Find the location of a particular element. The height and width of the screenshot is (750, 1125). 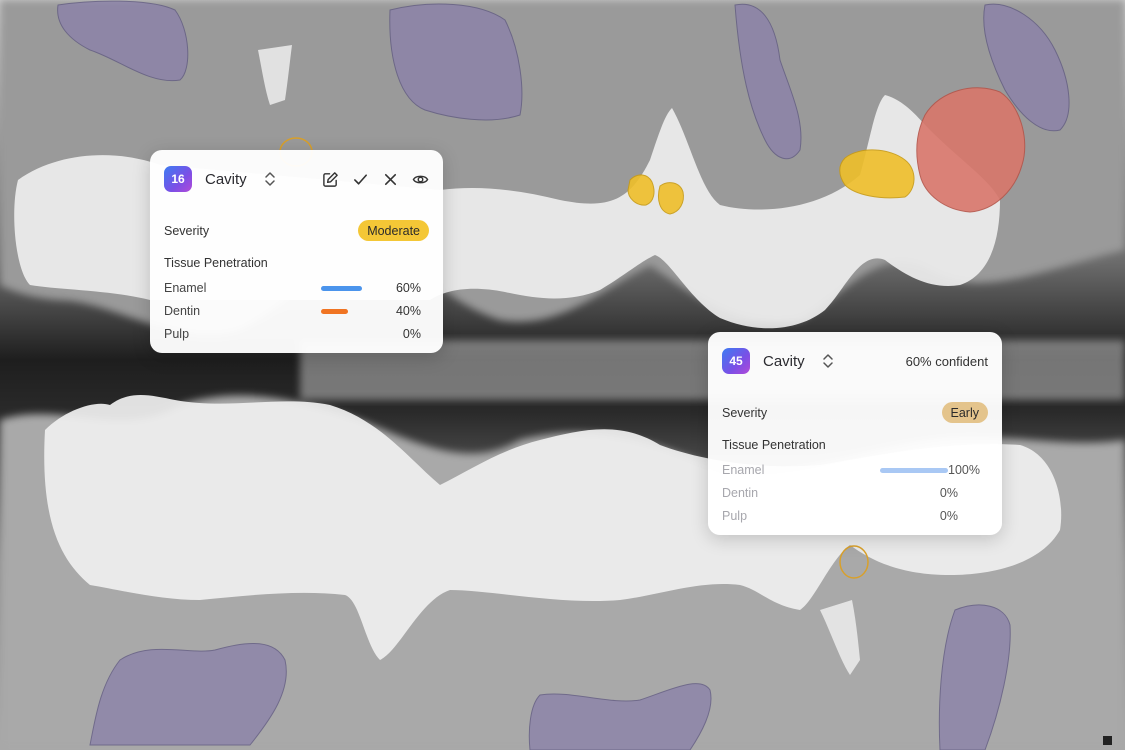

eye-icon is located at coordinates (420, 179).